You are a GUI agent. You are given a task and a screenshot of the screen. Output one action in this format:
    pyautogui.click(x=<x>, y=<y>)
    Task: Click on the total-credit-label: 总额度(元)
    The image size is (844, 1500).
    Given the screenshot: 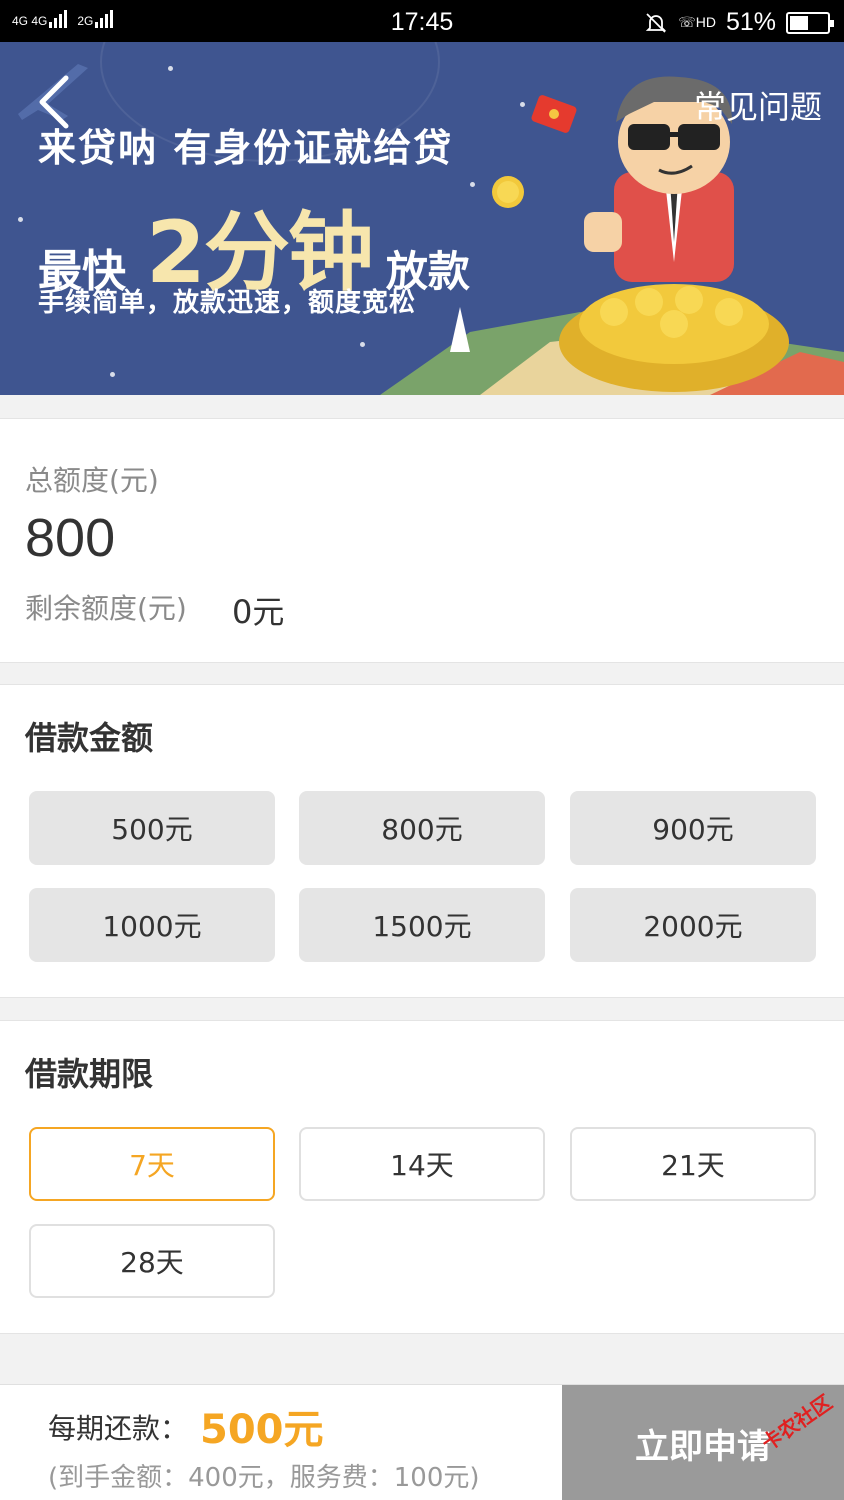 What is the action you would take?
    pyautogui.click(x=92, y=480)
    